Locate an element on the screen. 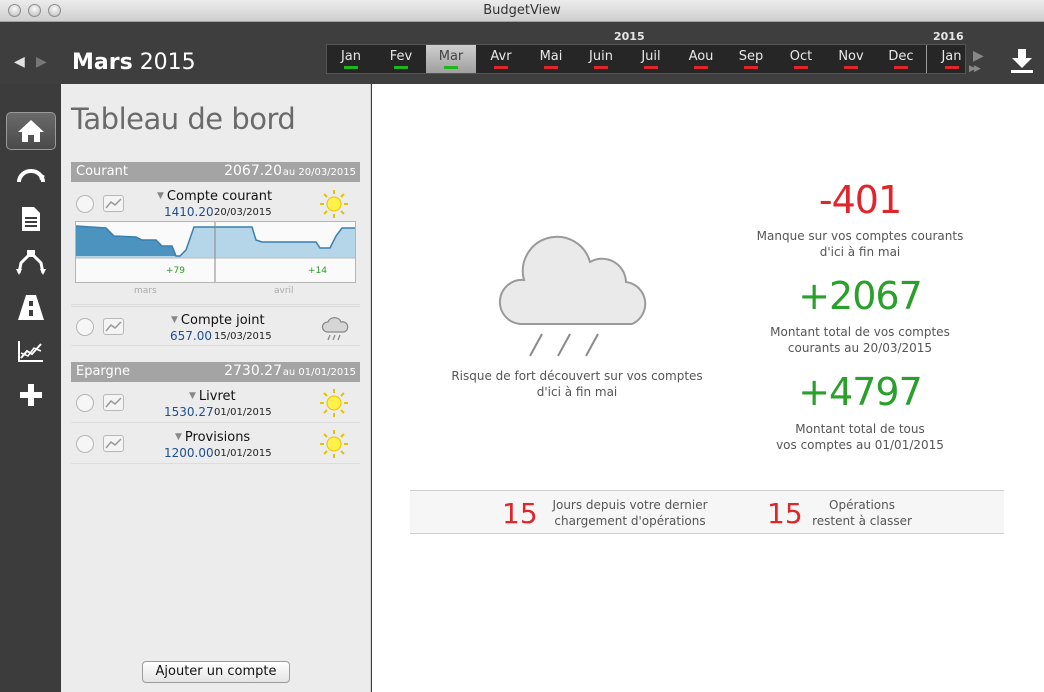 The width and height of the screenshot is (1044, 692). timeline-month-5: Juin is located at coordinates (601, 59).